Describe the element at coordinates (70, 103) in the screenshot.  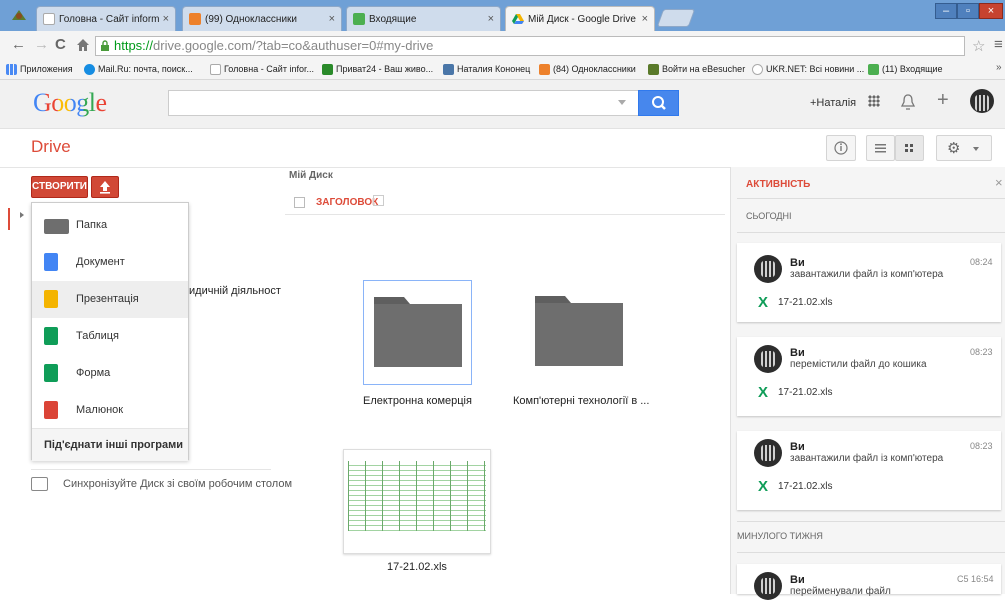
I see `google-logo: Google` at that location.